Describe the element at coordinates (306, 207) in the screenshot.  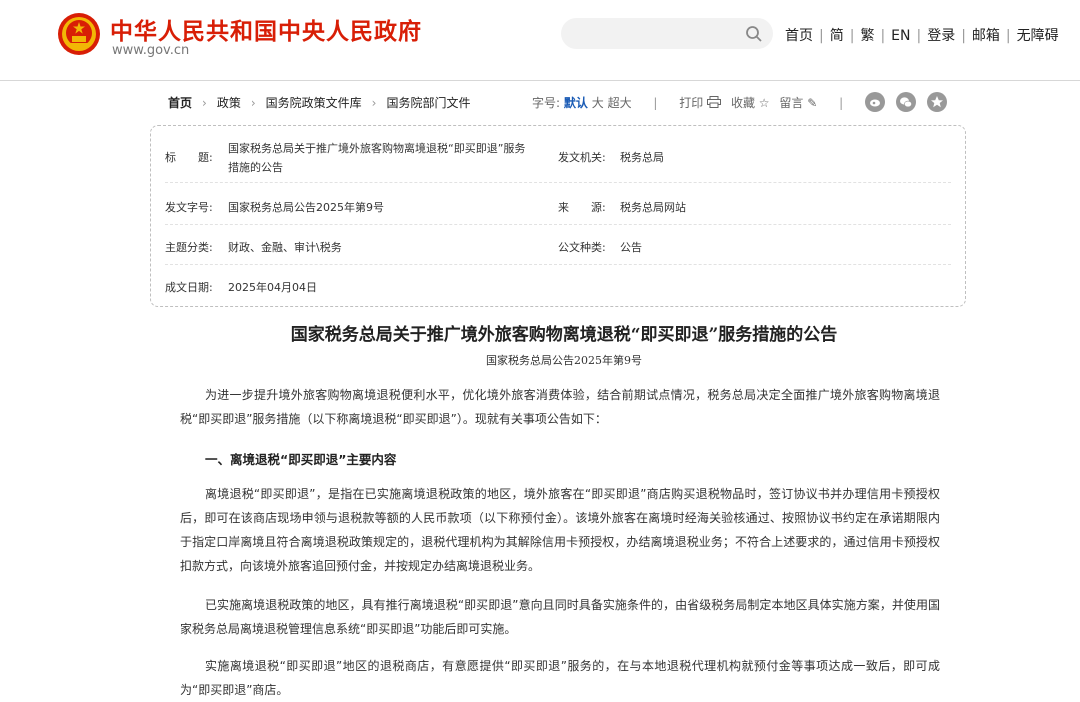
I see `doc-no-value: 国家税务总局公告2025年第9号` at that location.